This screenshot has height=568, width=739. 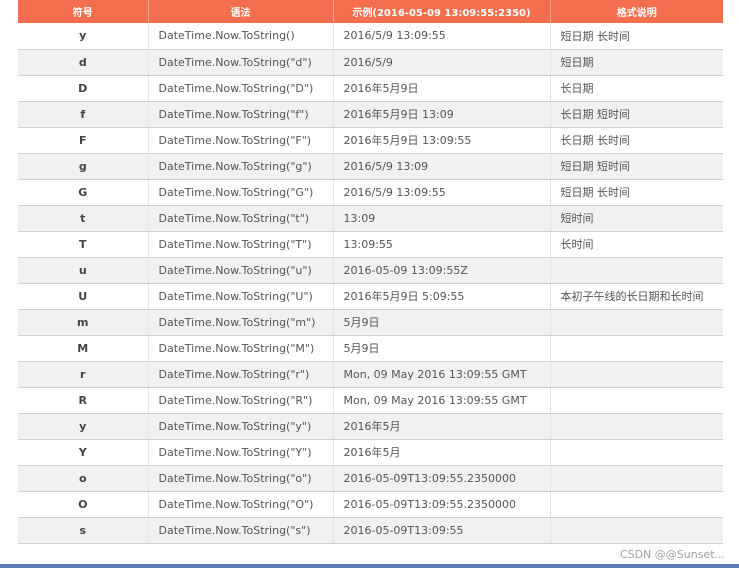 I want to click on cell-format: 短日期, so click(x=636, y=62).